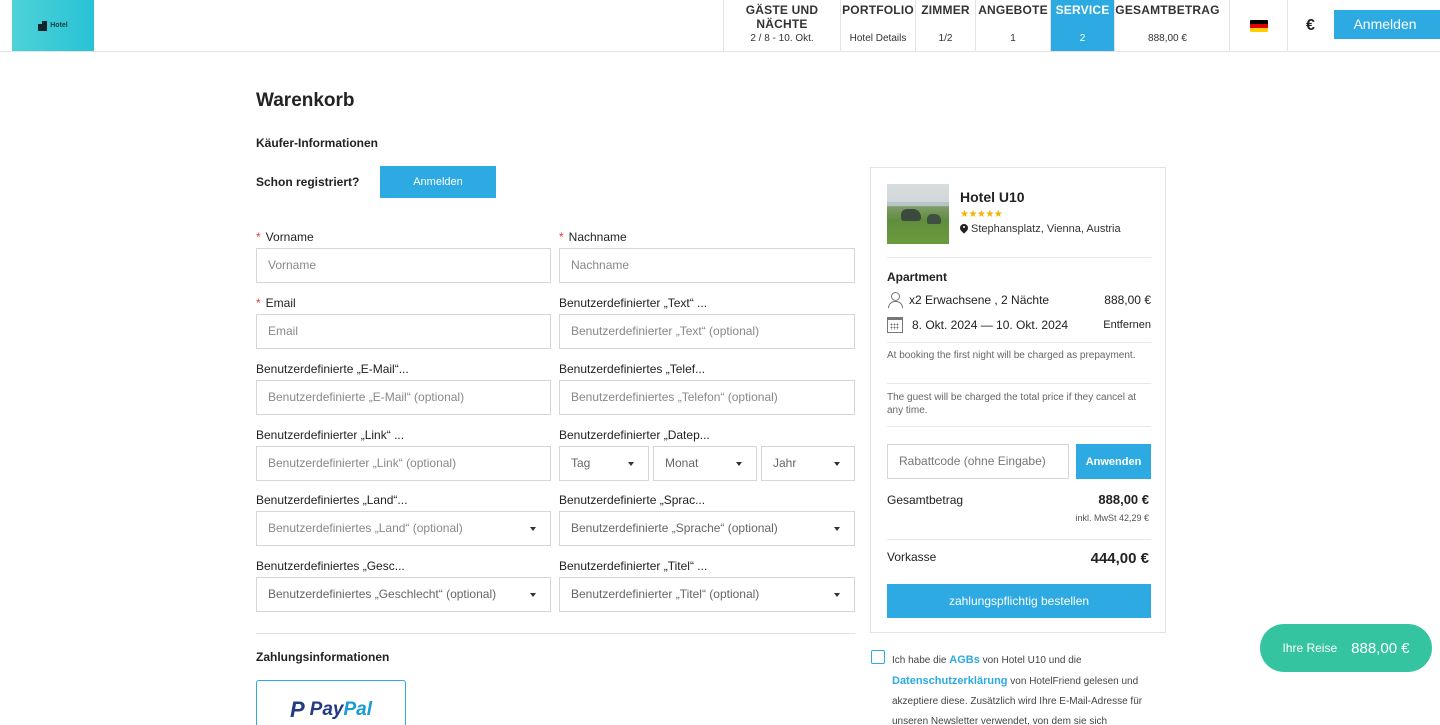 This screenshot has height=725, width=1440. Describe the element at coordinates (707, 397) in the screenshot. I see `custom-phone-input: Benutzerdefiniertes „Telefon“ (optional)` at that location.